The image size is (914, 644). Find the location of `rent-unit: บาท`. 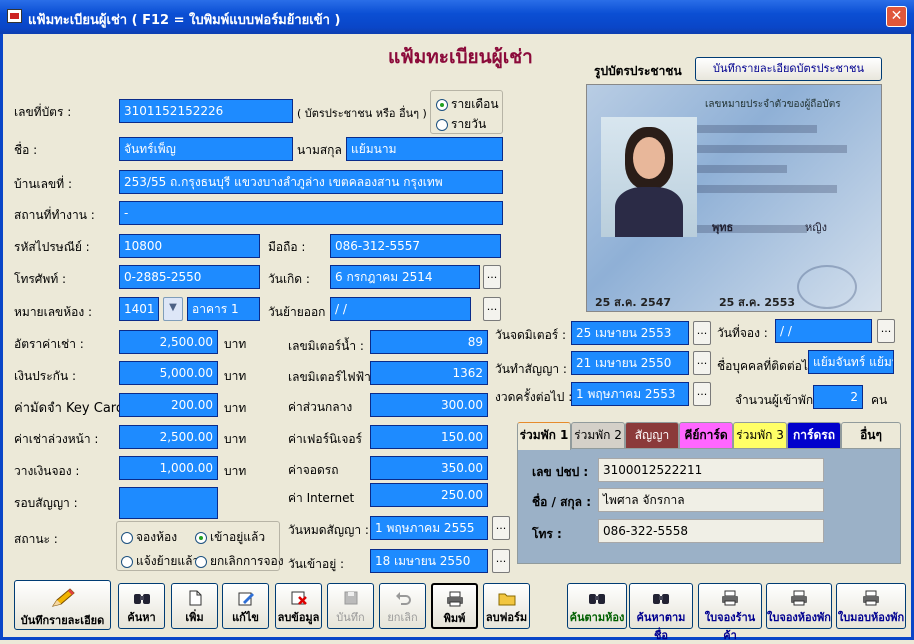

rent-unit: บาท is located at coordinates (235, 344).